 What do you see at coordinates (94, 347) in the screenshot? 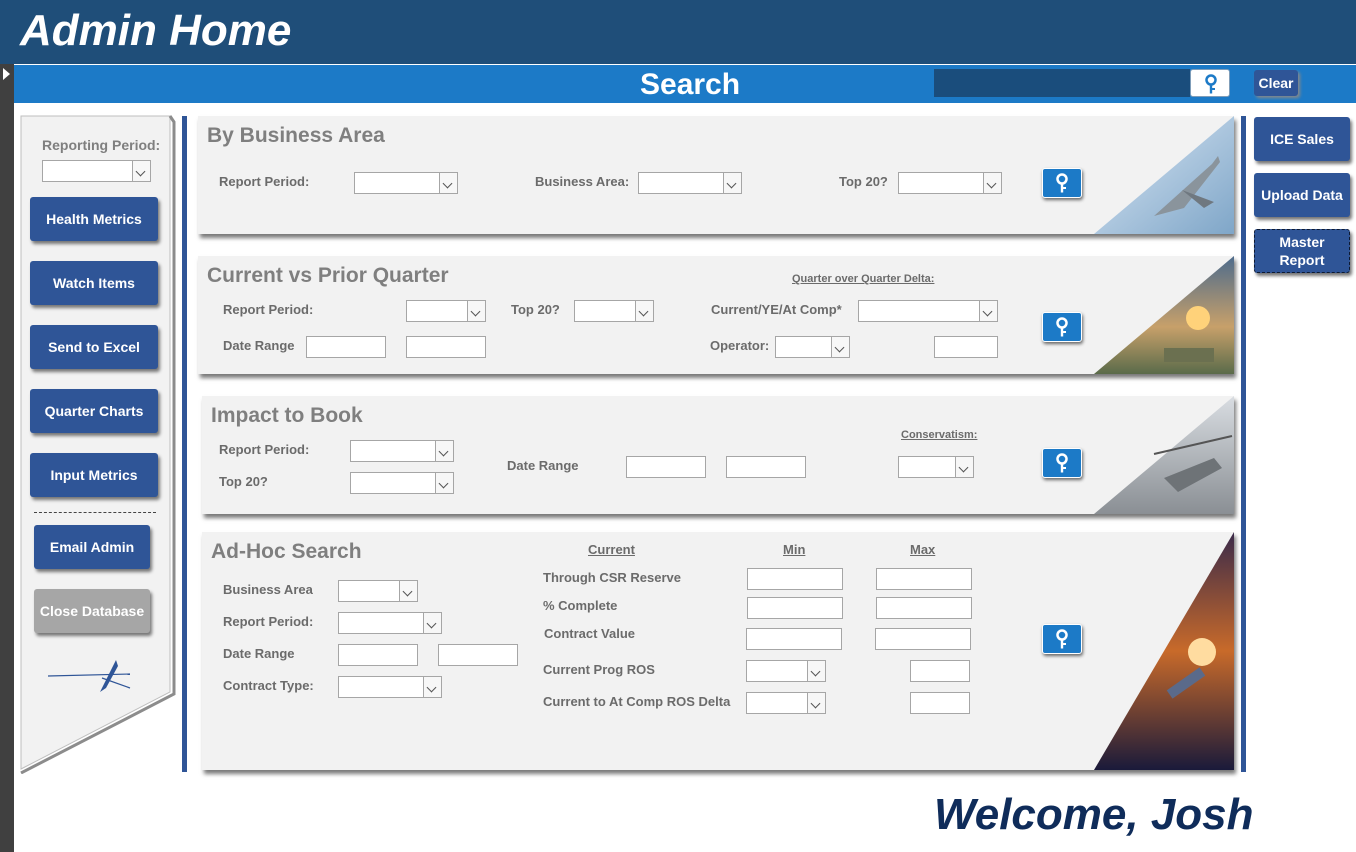
I see `send-to-excel-button: Send to Excel` at bounding box center [94, 347].